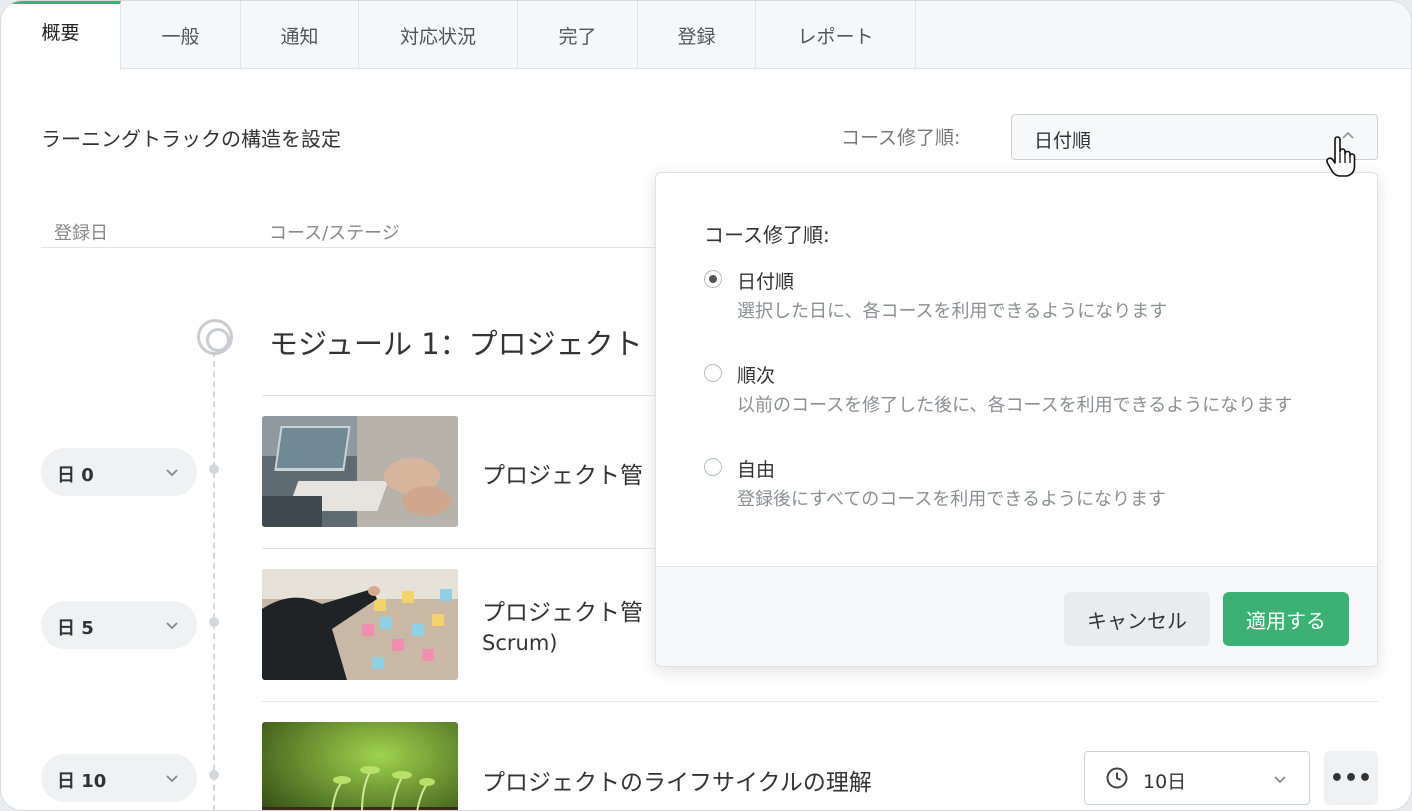 Image resolution: width=1412 pixels, height=811 pixels. Describe the element at coordinates (1117, 780) in the screenshot. I see `clock-icon` at that location.